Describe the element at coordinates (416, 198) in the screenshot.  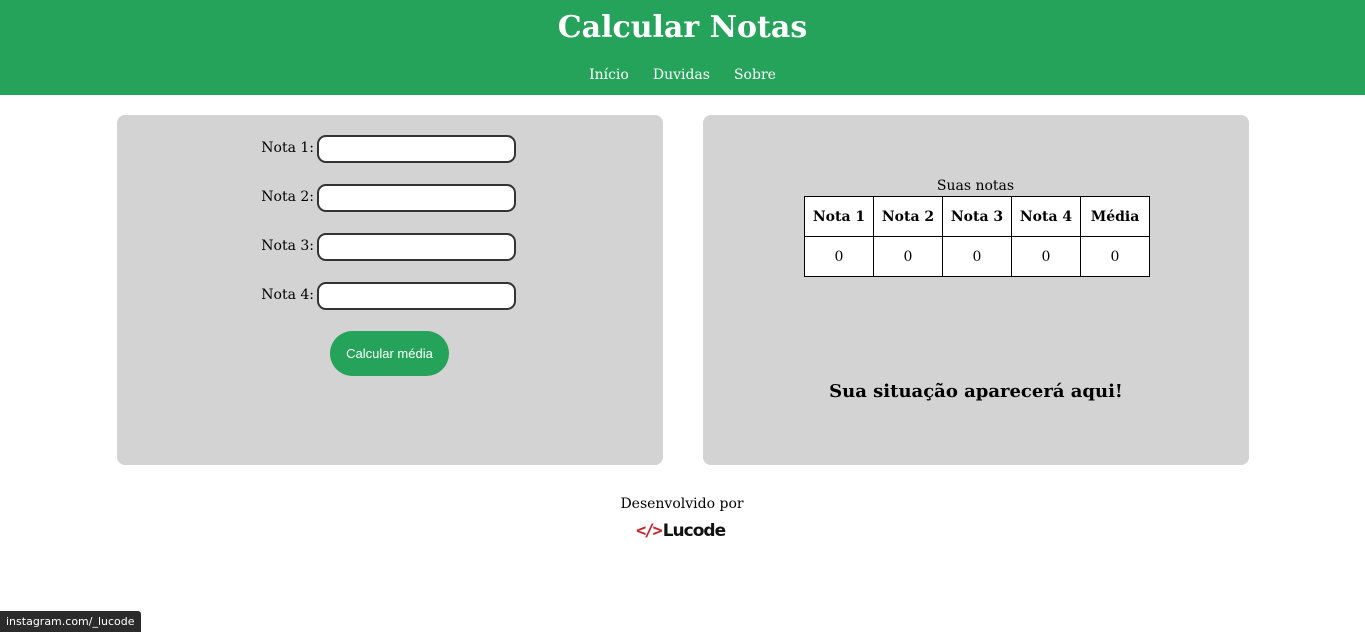
I see `nota-2-input` at that location.